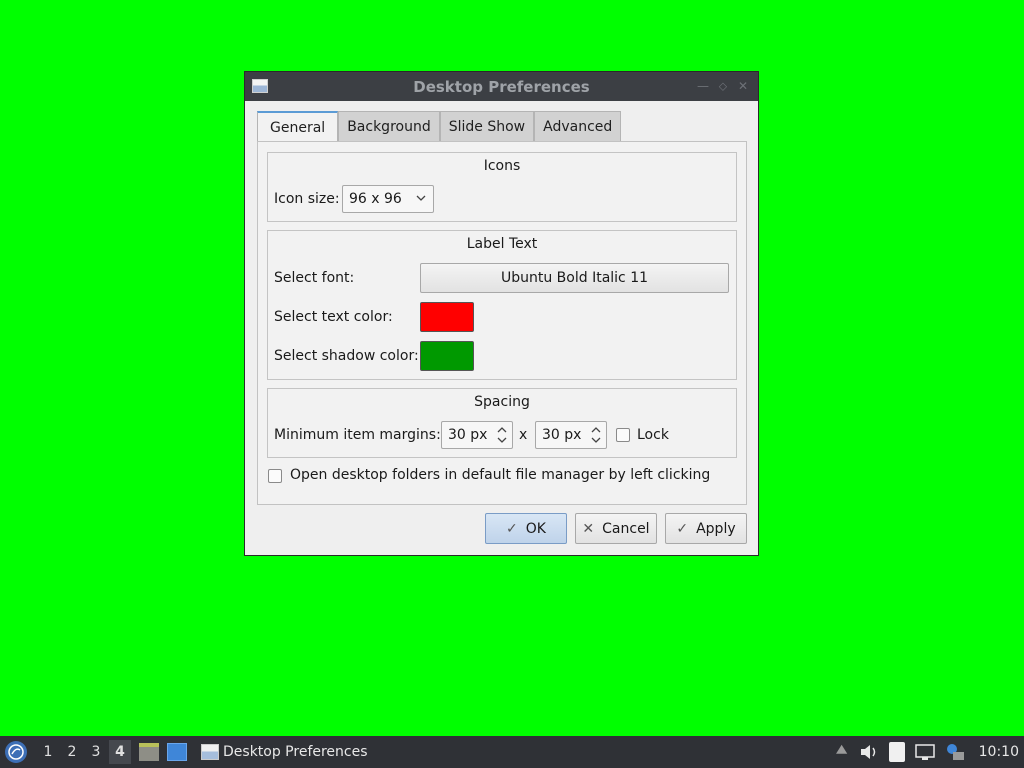 The height and width of the screenshot is (768, 1024). Describe the element at coordinates (653, 435) in the screenshot. I see `lock-label: Lock` at that location.